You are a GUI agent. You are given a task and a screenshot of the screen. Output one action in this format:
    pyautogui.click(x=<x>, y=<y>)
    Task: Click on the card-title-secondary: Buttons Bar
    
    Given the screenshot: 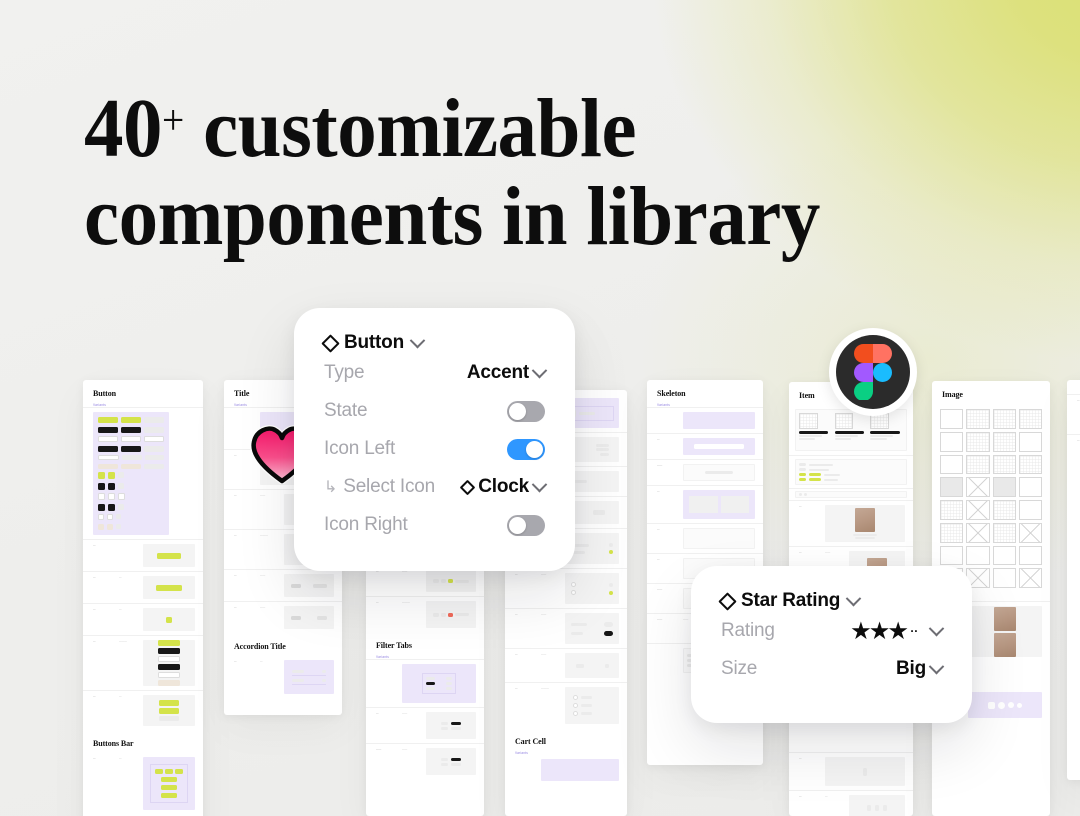 What is the action you would take?
    pyautogui.click(x=113, y=743)
    